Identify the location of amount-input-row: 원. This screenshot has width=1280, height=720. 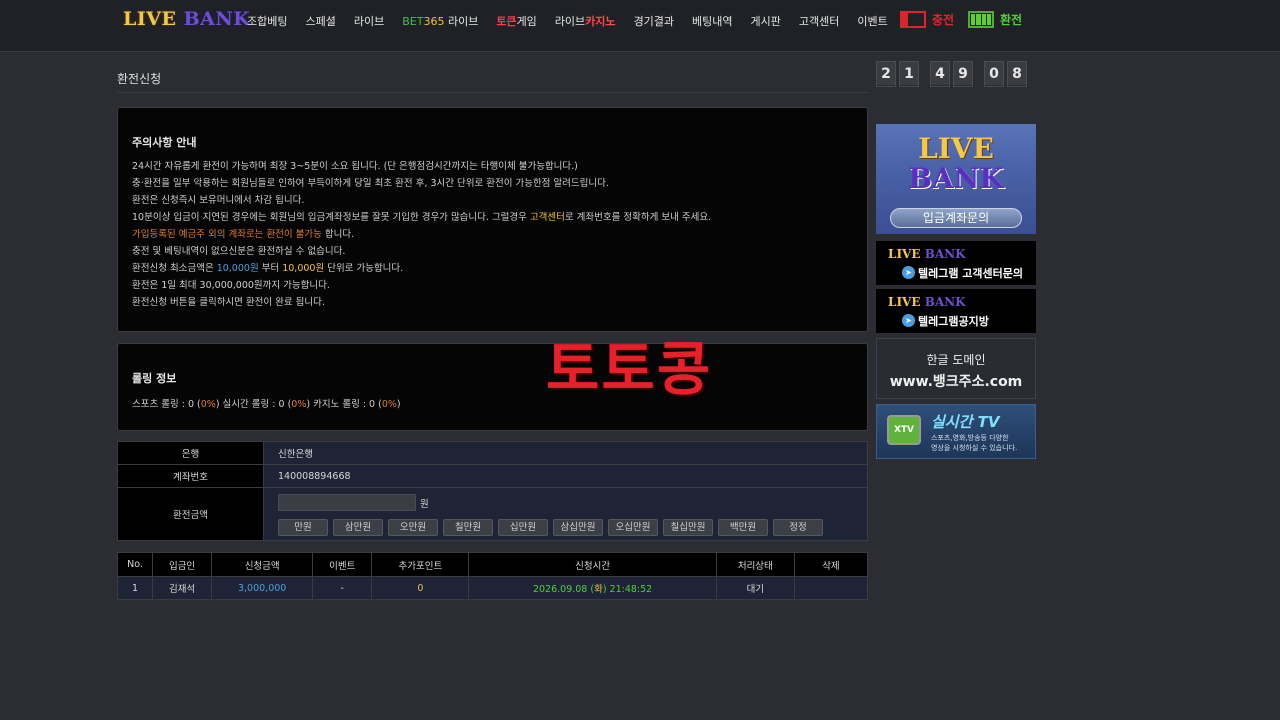
(353, 503).